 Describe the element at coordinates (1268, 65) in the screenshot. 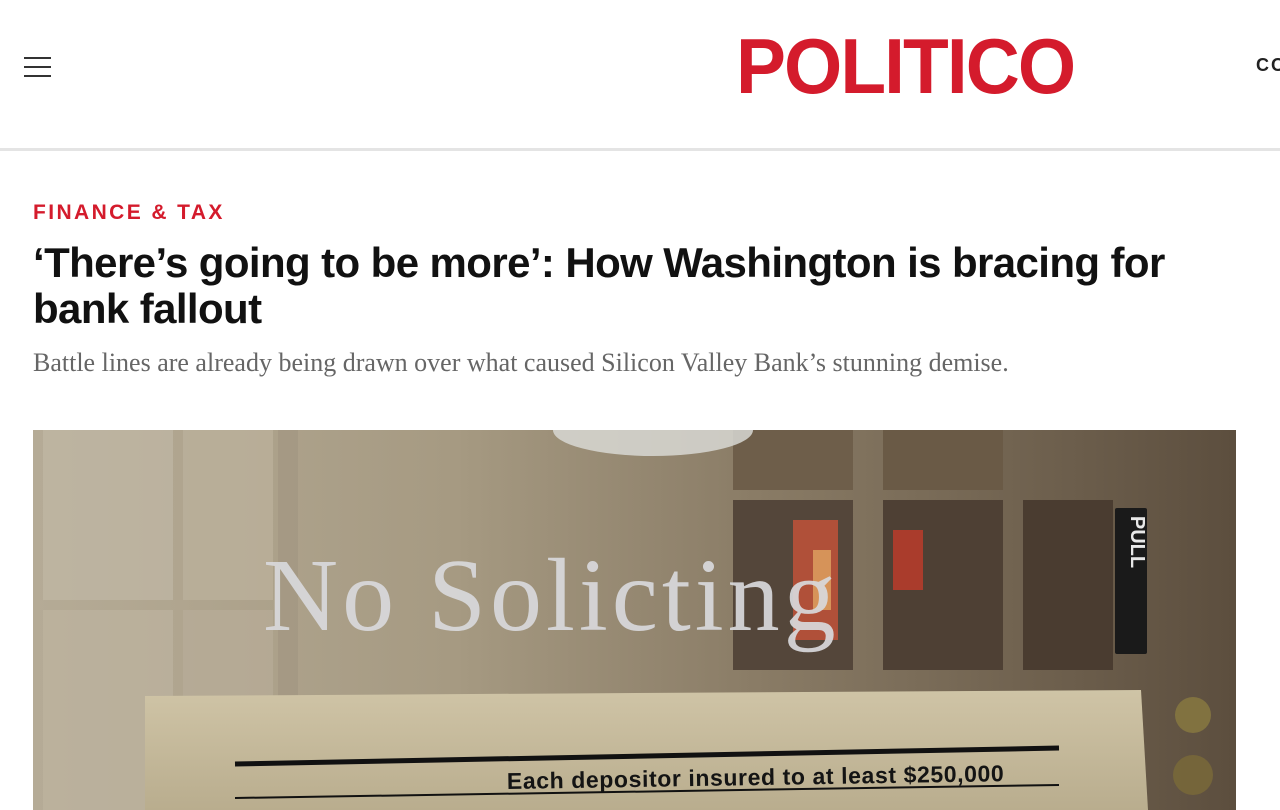

I see `header-nav-link: CO` at that location.